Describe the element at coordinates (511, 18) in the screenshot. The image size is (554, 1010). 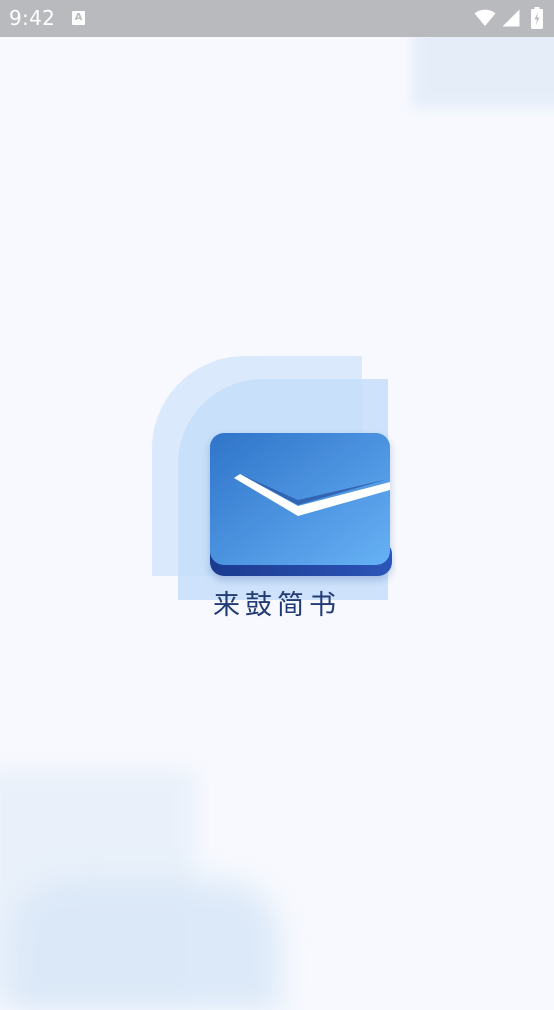
I see `signal-icon` at that location.